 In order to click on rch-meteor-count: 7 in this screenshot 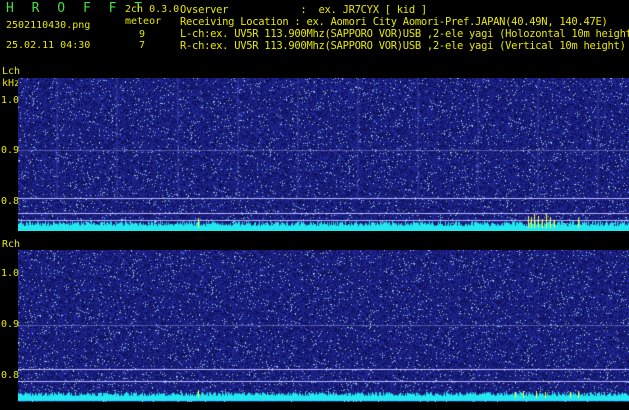, I will do `click(142, 45)`.